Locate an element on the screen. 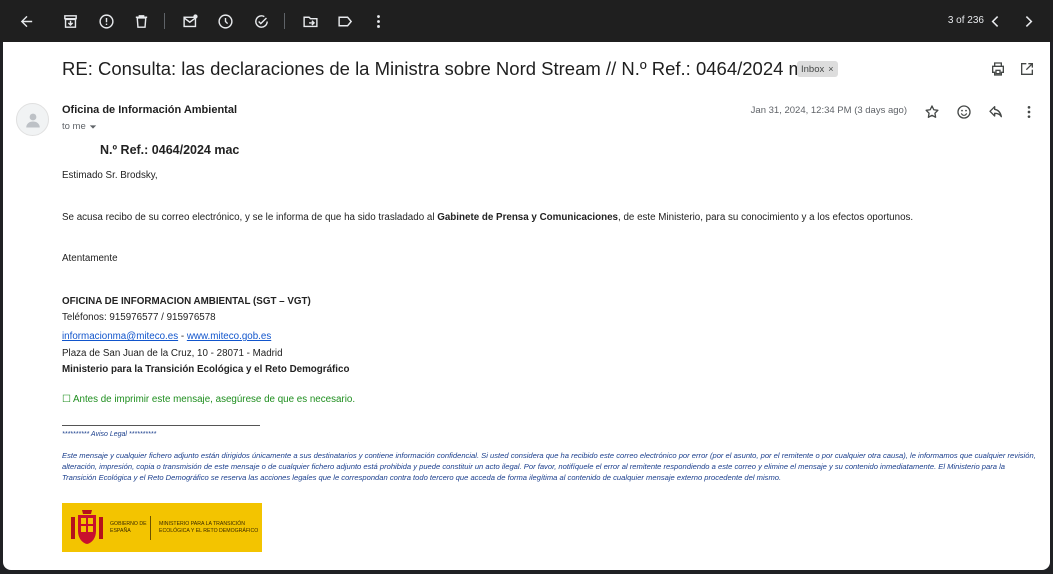  back-arrow-icon is located at coordinates (26, 21).